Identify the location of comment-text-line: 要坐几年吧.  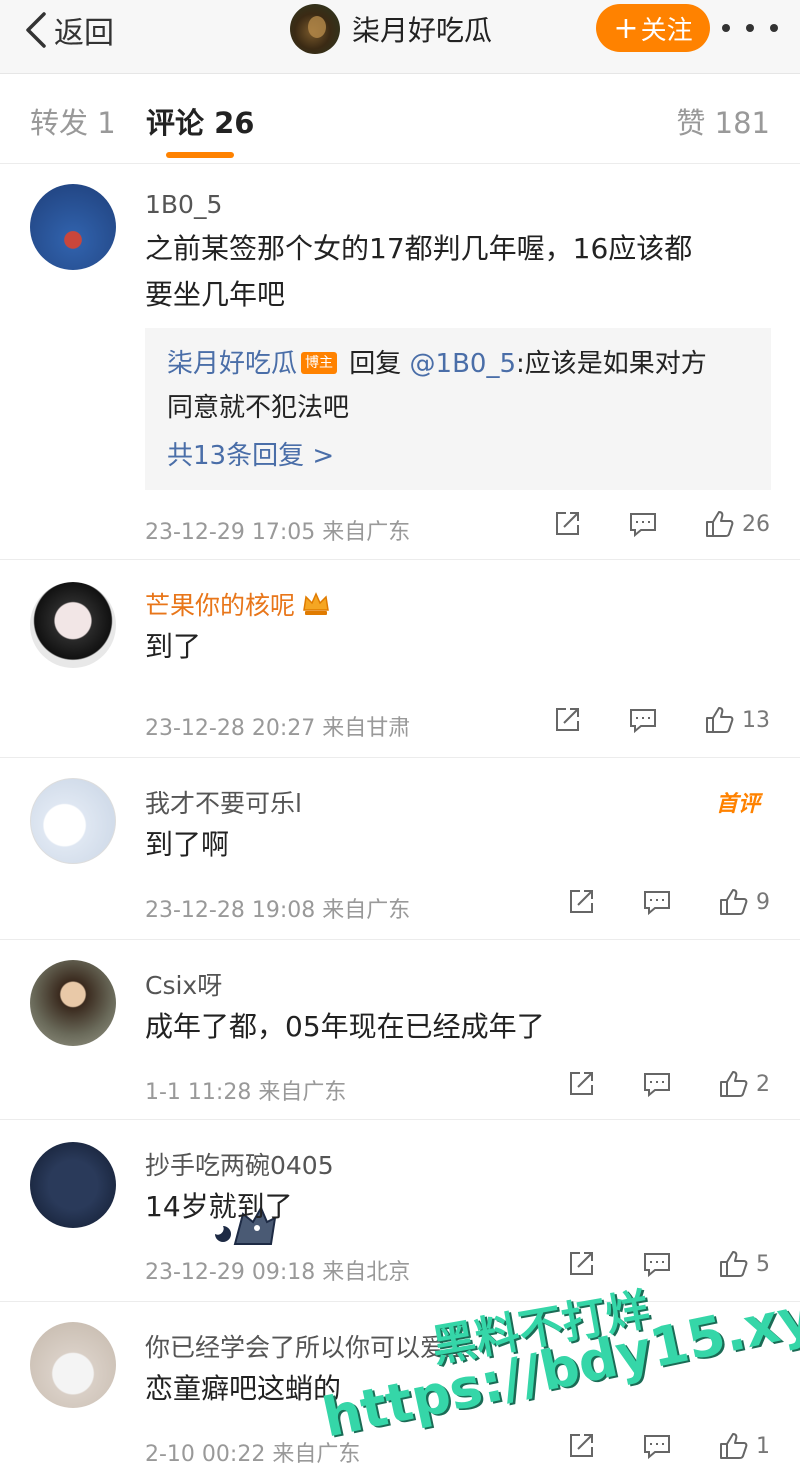
(215, 294).